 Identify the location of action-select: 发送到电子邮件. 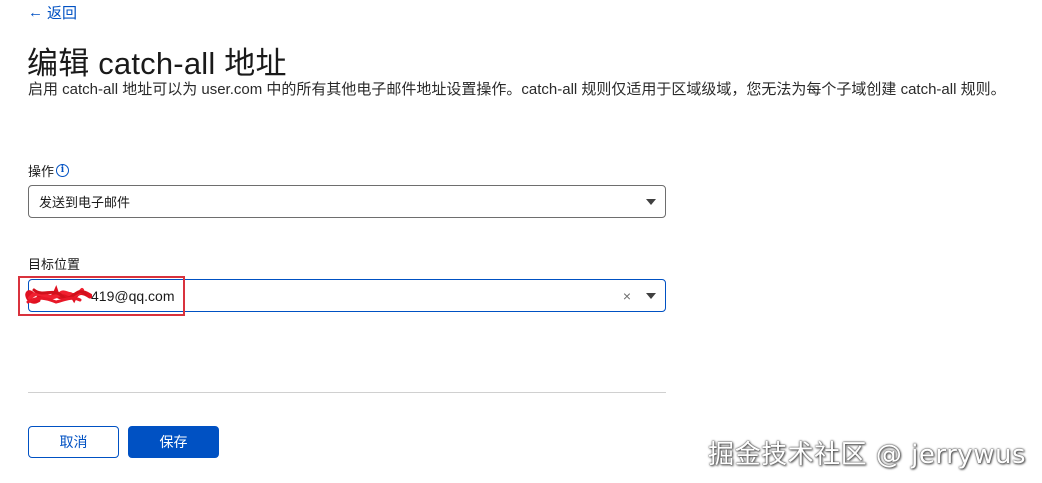
(347, 201).